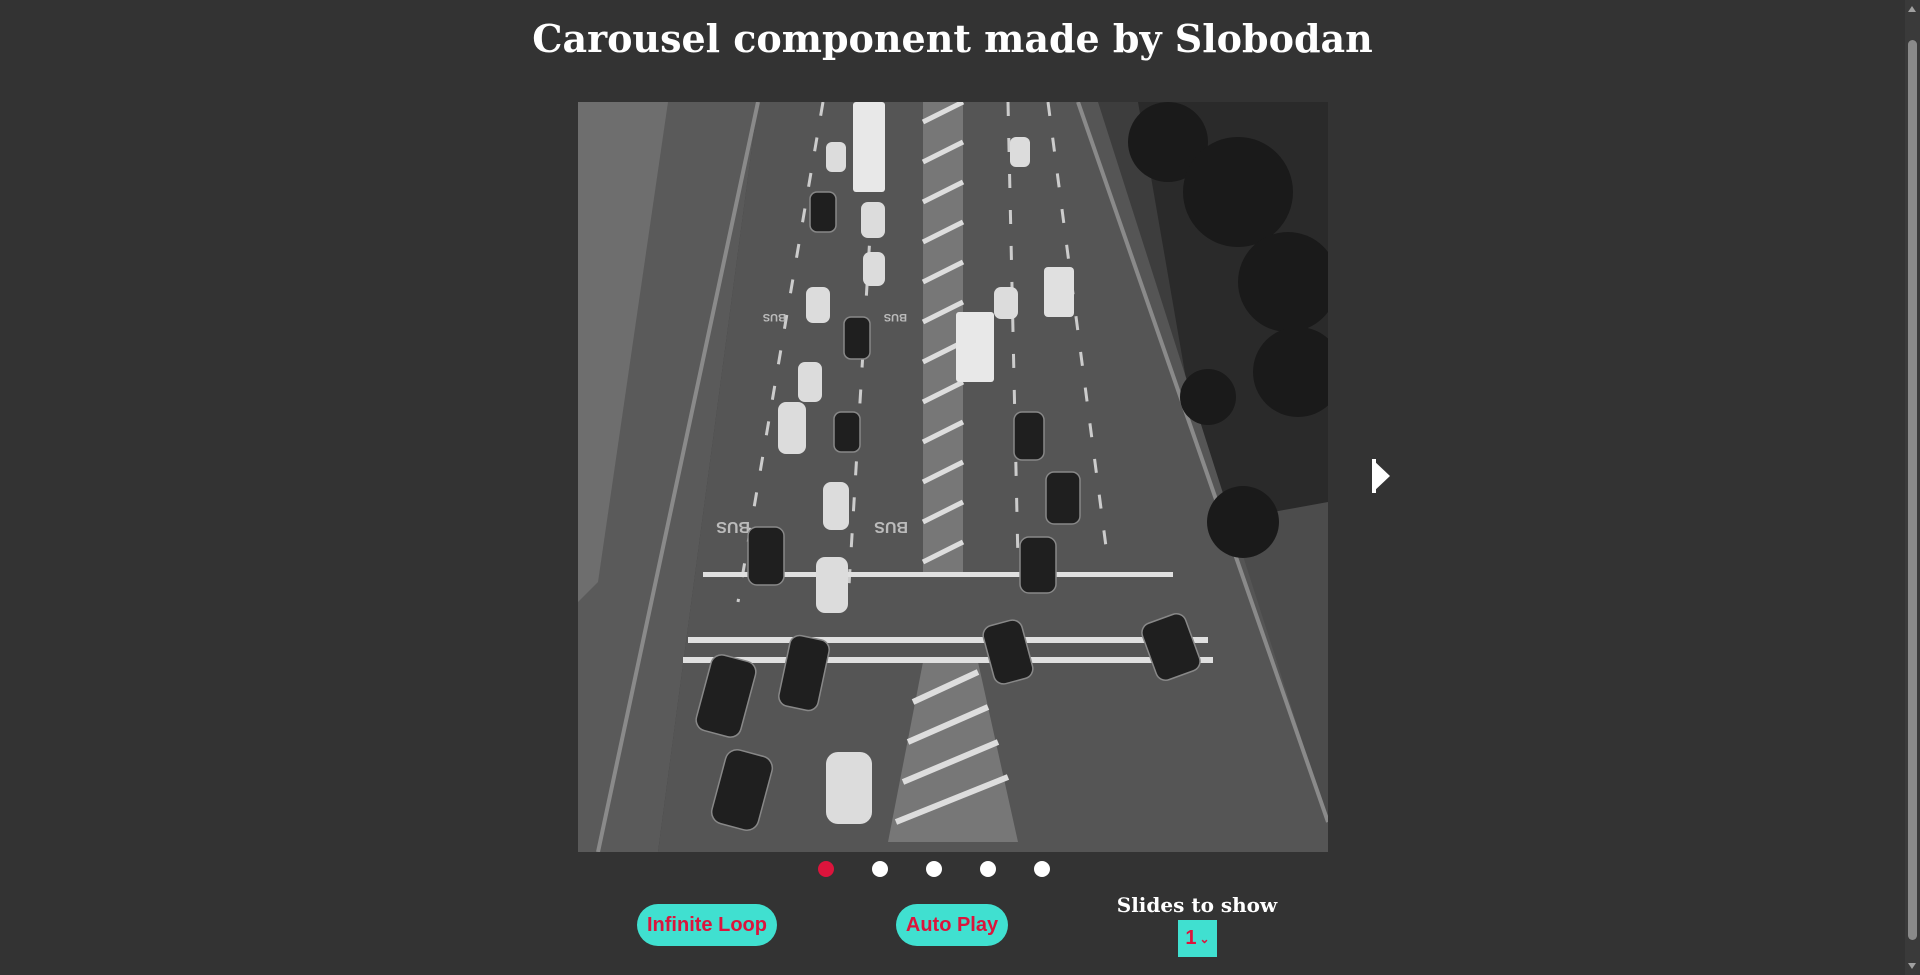 The image size is (1920, 975). Describe the element at coordinates (1381, 476) in the screenshot. I see `chevron-right-icon` at that location.